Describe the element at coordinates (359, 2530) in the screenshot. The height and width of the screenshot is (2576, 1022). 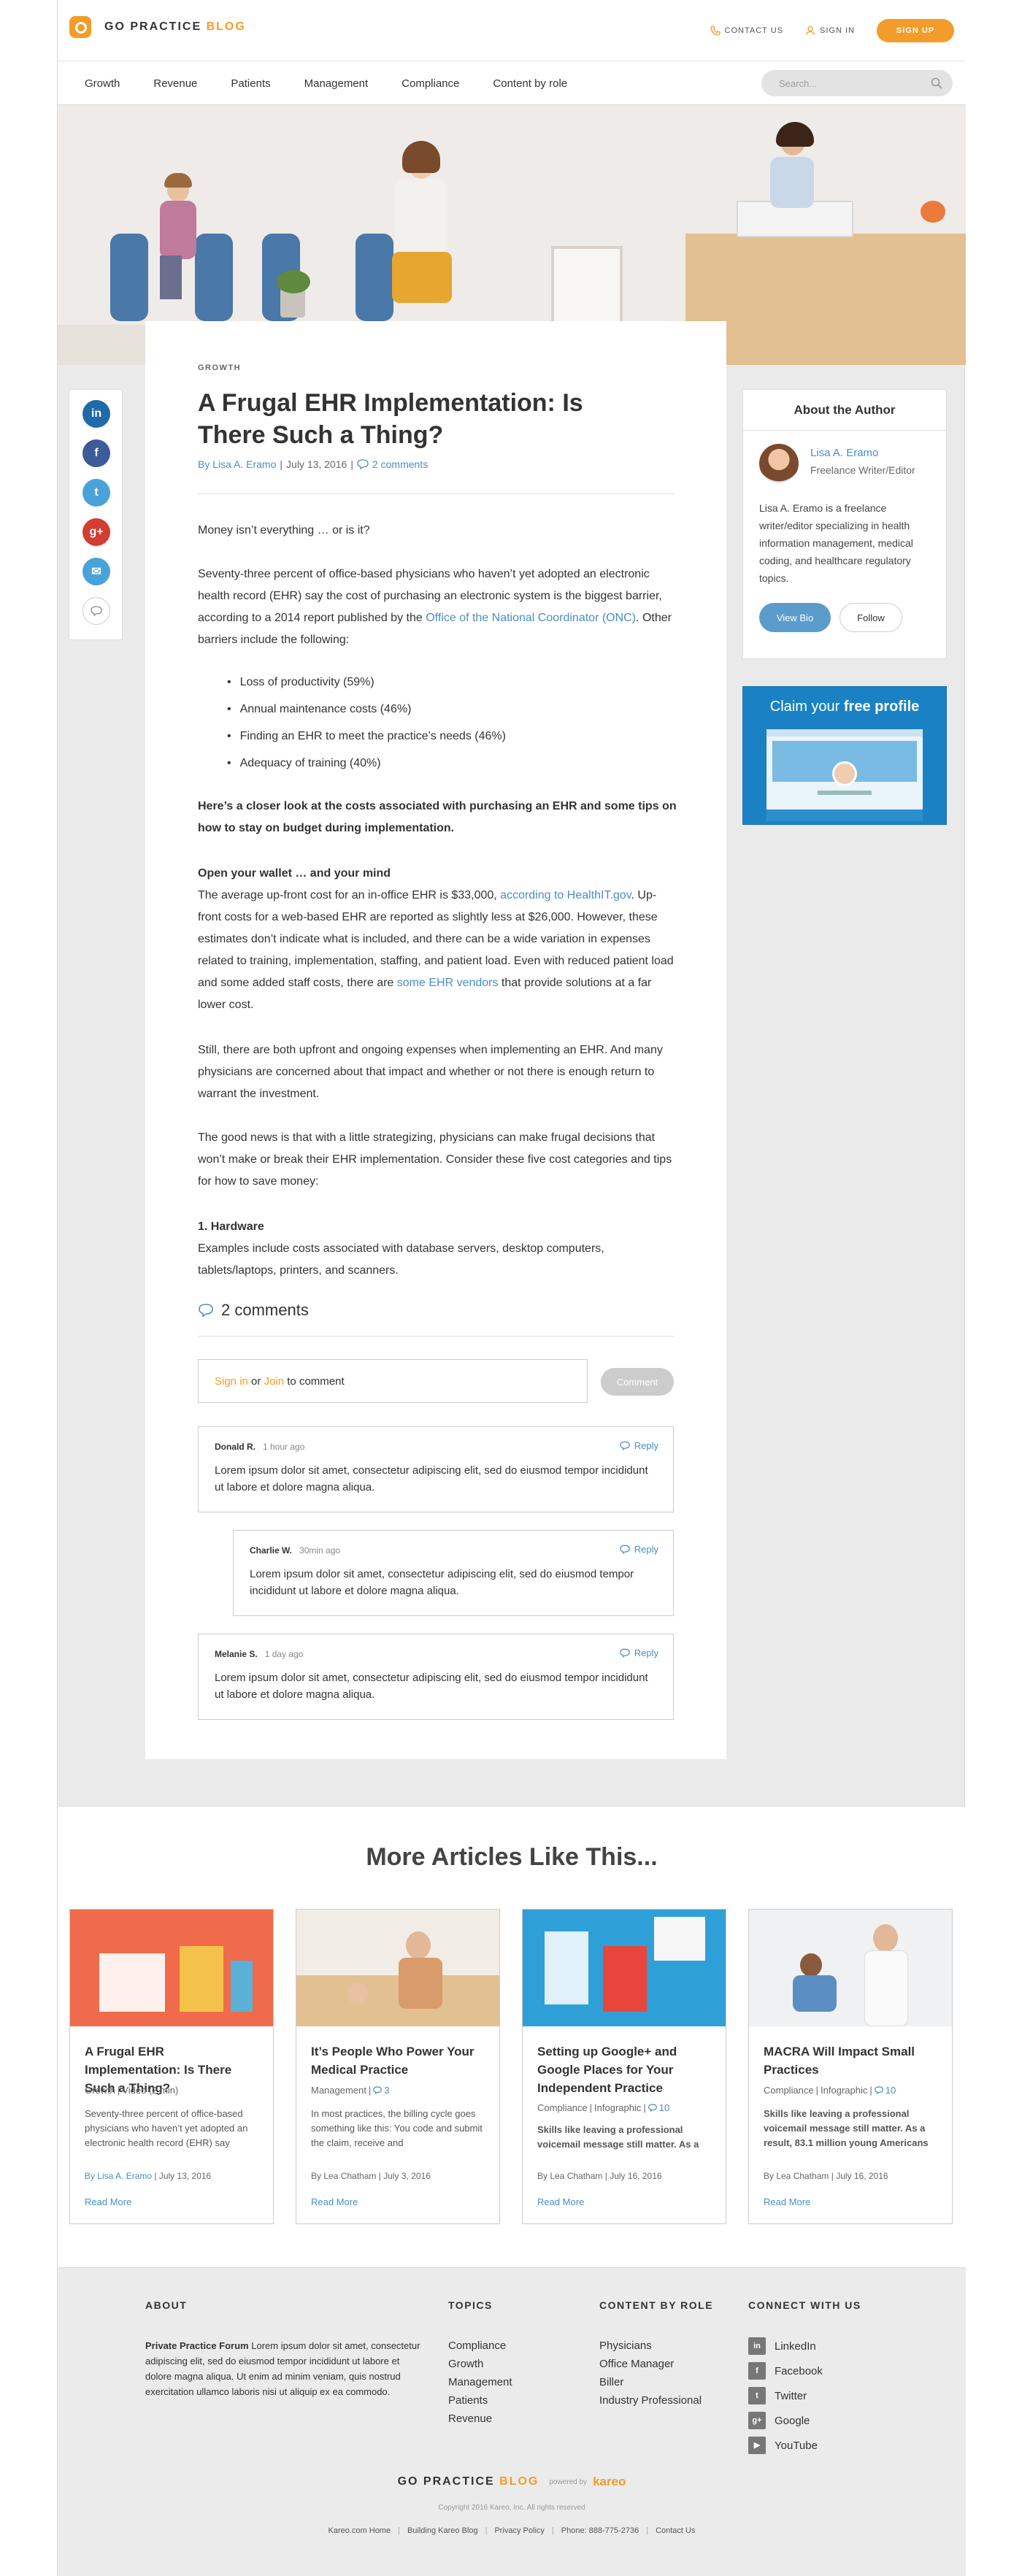
I see `footer-link: Kareo.com Home` at that location.